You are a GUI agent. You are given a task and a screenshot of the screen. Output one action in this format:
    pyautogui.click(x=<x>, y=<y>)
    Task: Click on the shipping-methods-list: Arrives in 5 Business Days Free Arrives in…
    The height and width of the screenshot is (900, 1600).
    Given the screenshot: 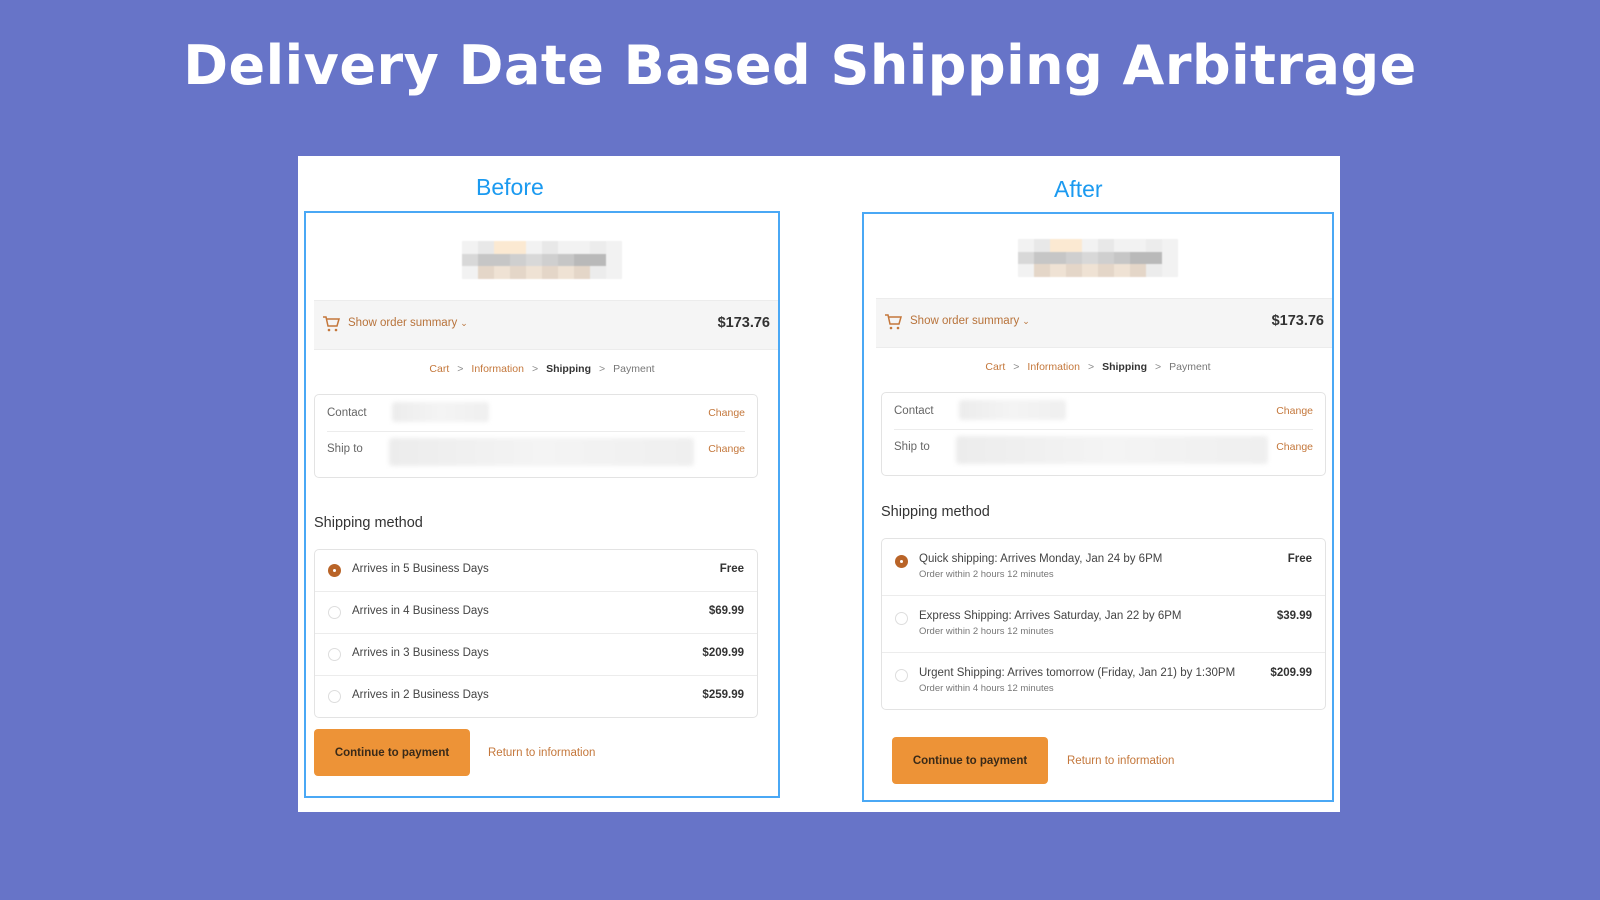 What is the action you would take?
    pyautogui.click(x=536, y=633)
    